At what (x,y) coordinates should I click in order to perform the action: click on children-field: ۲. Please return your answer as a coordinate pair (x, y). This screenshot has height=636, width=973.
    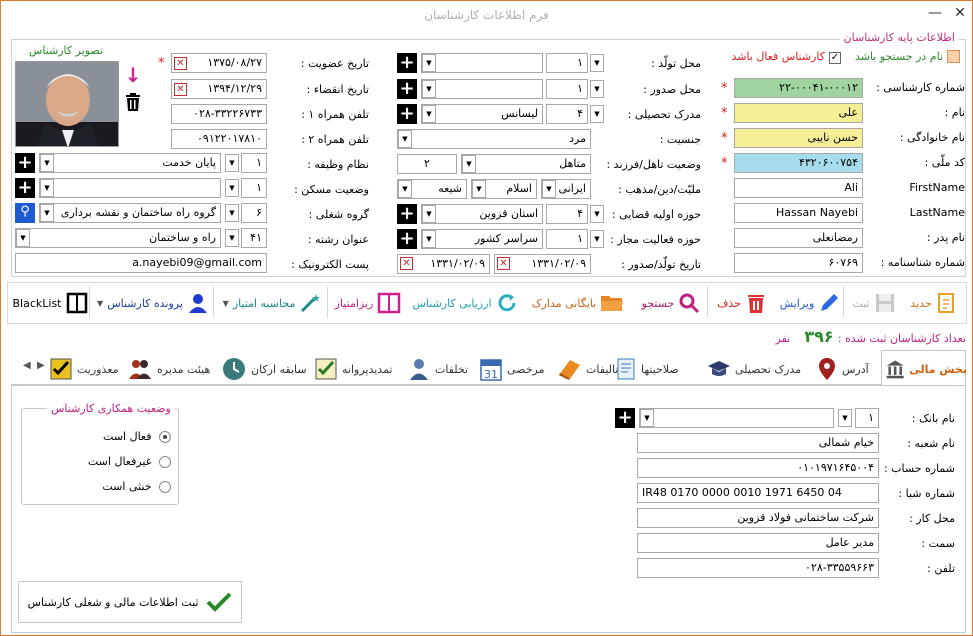
    Looking at the image, I should click on (427, 164).